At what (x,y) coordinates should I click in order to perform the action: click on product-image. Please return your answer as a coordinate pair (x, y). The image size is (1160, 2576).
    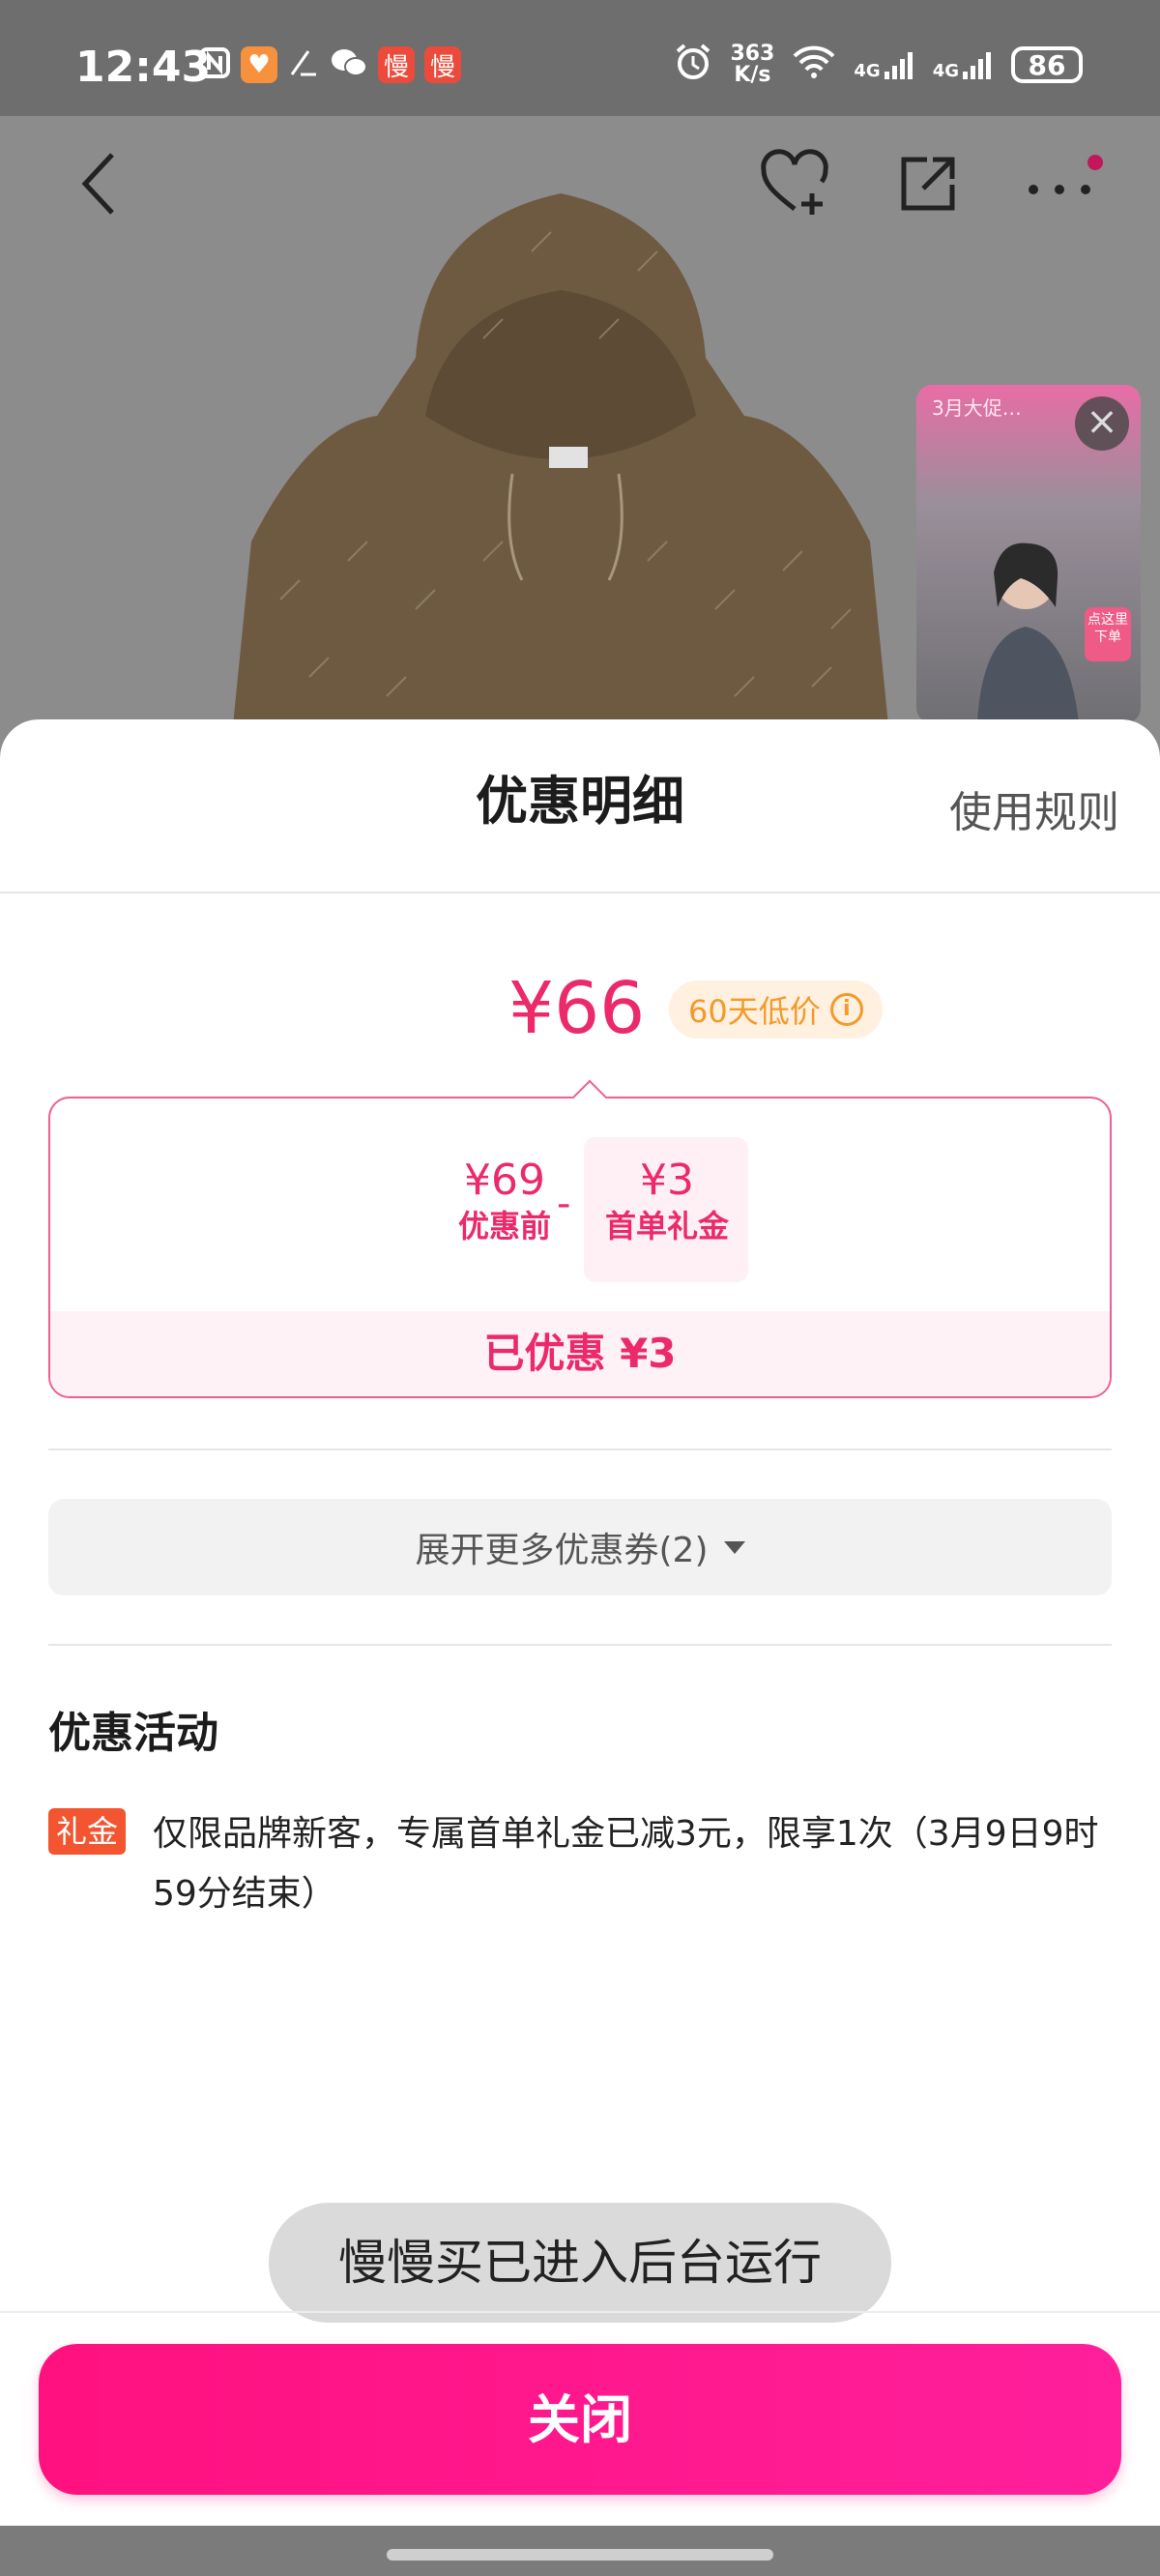
    Looking at the image, I should click on (561, 473).